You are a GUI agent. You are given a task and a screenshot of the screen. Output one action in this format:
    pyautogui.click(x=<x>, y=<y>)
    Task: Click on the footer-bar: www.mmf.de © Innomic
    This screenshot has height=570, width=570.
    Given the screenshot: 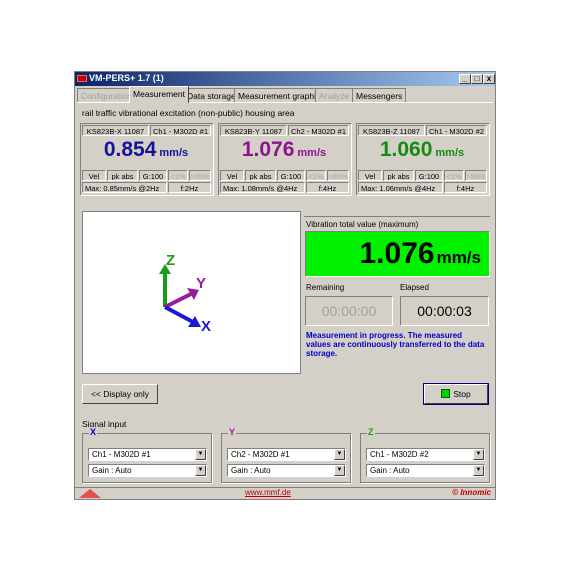 What is the action you would take?
    pyautogui.click(x=285, y=493)
    